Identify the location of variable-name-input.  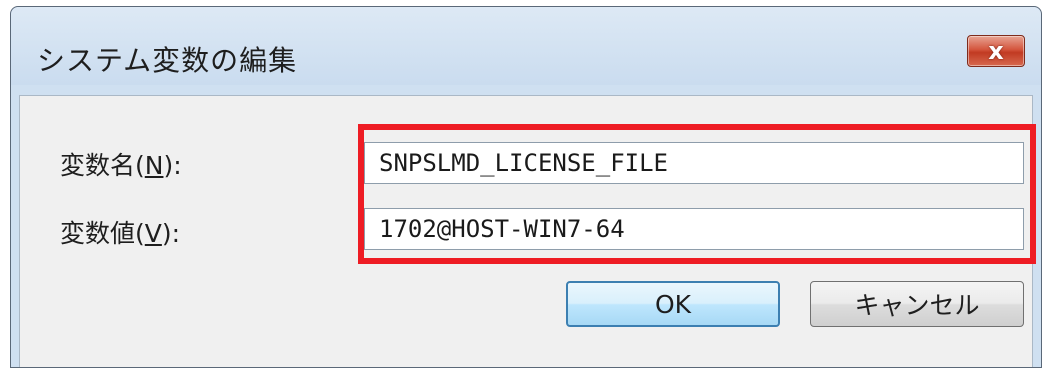
(694, 163).